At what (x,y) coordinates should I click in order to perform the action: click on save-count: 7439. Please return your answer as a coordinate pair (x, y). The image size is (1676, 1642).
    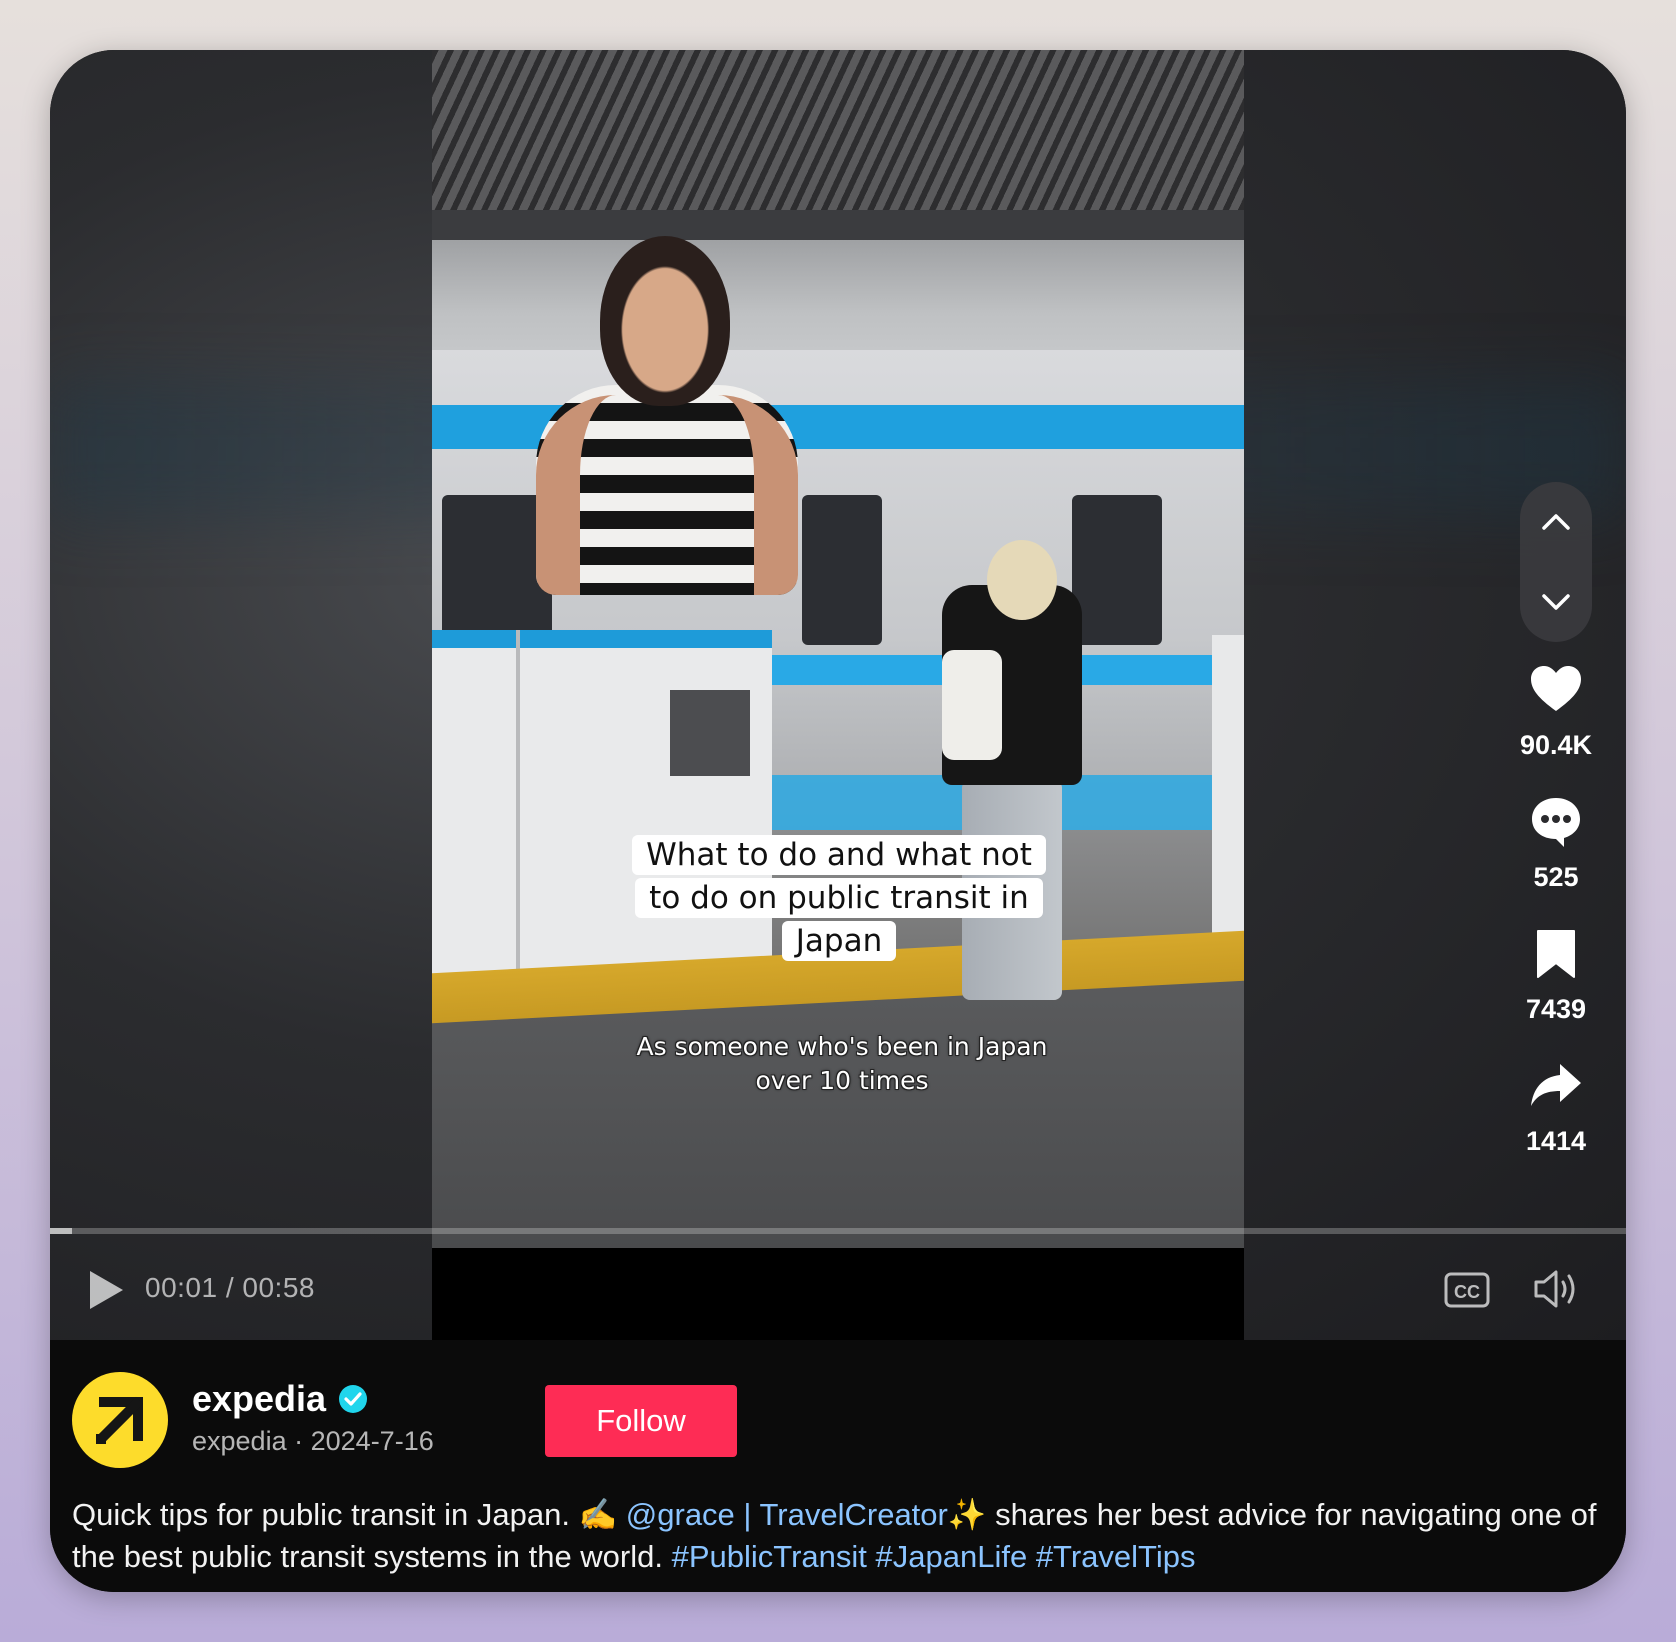
    Looking at the image, I should click on (1556, 1009).